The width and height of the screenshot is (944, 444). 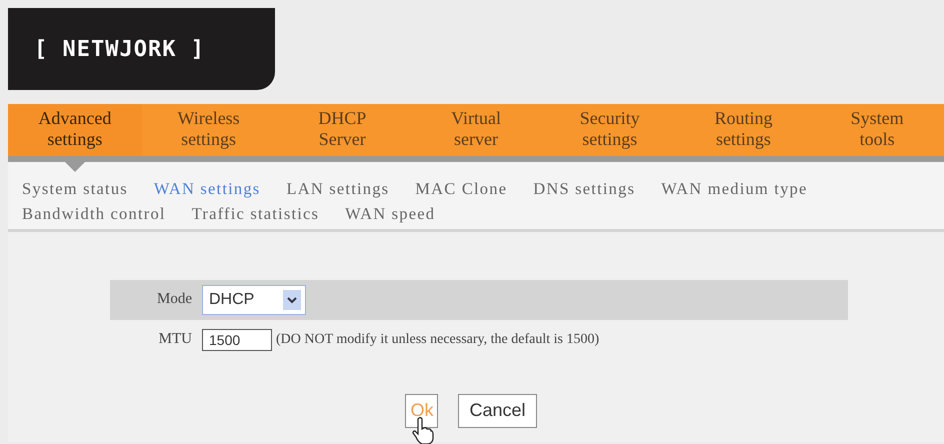 What do you see at coordinates (342, 138) in the screenshot?
I see `nav-tab: DHCP Server` at bounding box center [342, 138].